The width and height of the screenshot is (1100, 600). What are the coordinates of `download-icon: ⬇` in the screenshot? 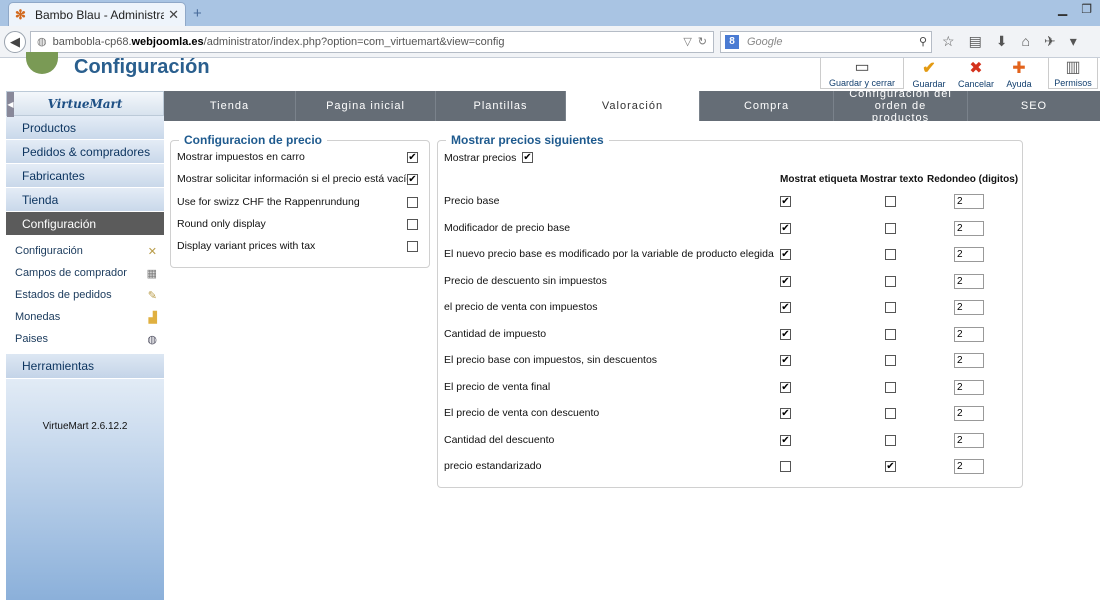 It's located at (1002, 41).